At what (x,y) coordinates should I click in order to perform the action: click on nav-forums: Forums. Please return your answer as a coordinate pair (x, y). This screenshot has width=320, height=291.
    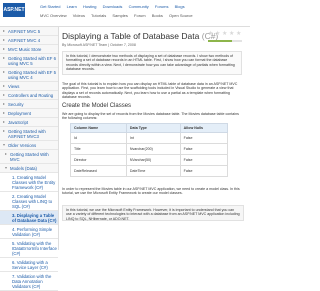
    Looking at the image, I should click on (162, 6).